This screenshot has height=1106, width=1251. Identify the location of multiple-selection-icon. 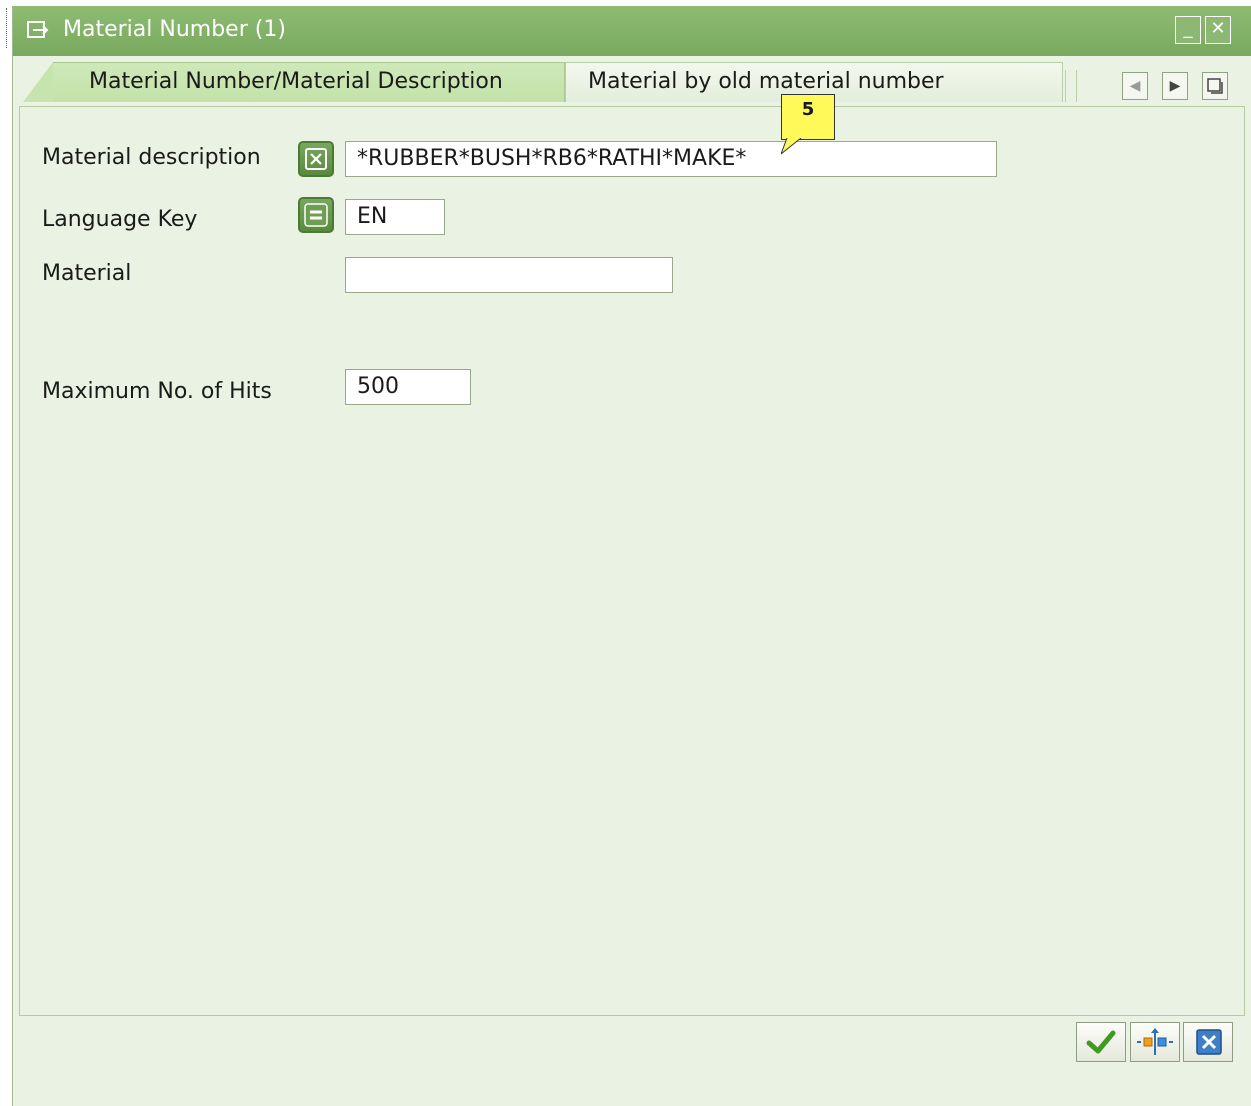
(1155, 1041).